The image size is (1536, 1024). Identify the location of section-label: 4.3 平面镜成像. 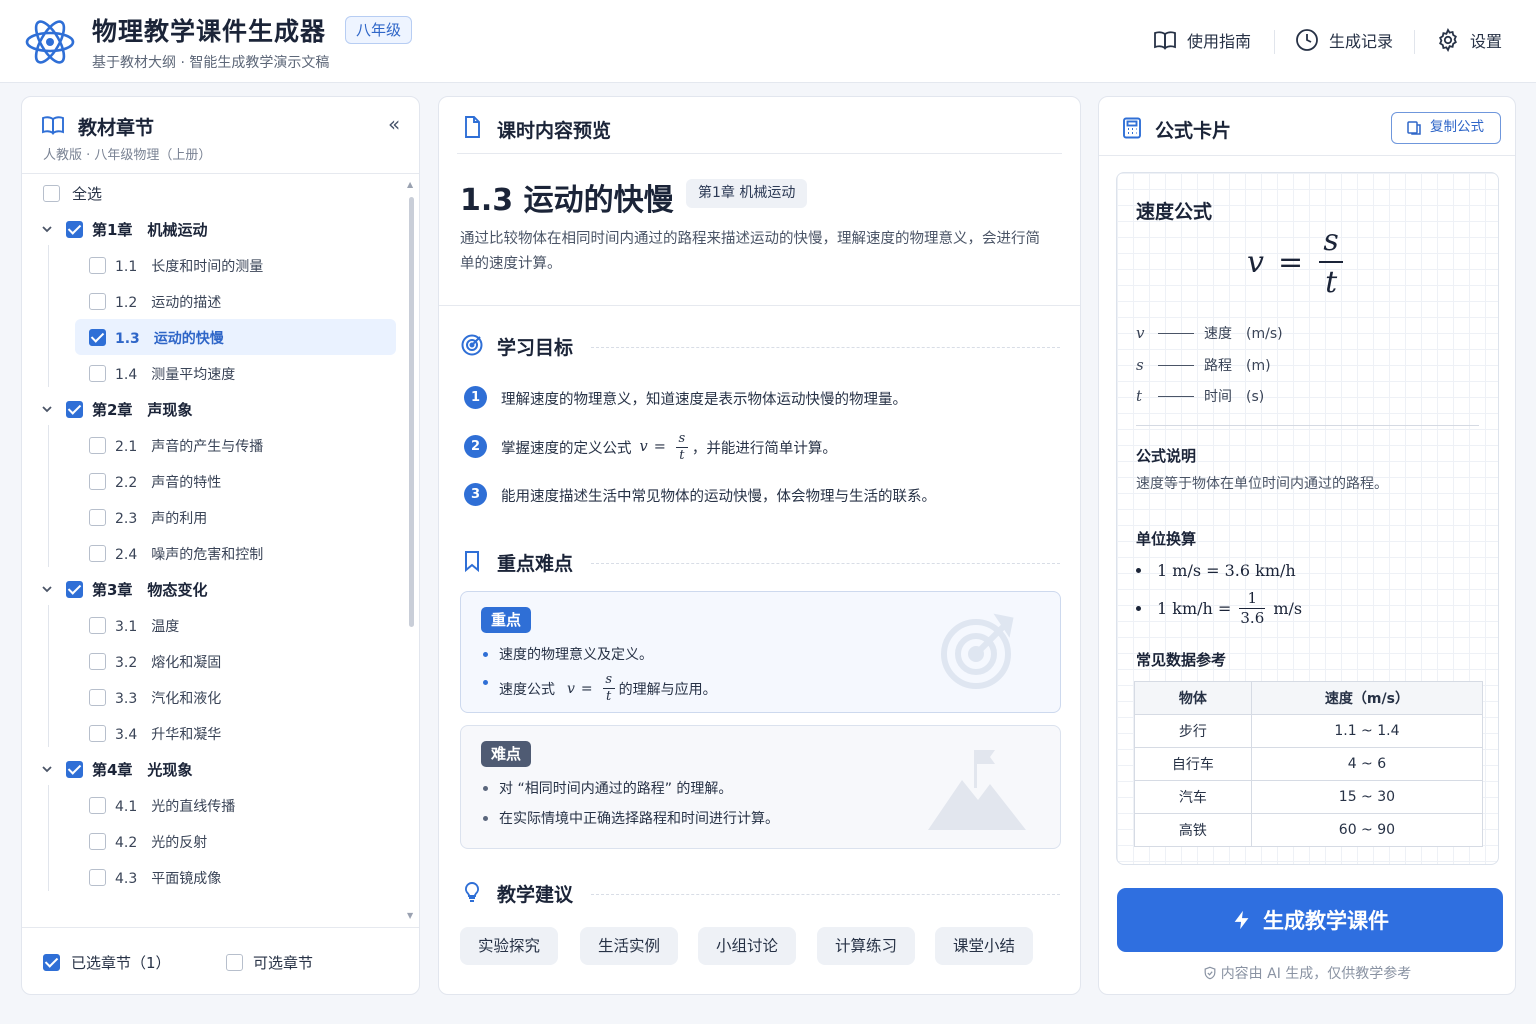
(168, 879).